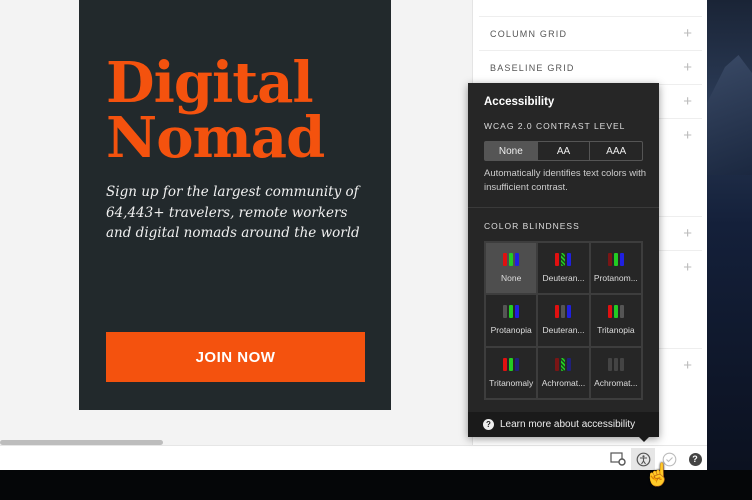  Describe the element at coordinates (511, 372) in the screenshot. I see `color-blindness-option: Tritanomaly` at that location.